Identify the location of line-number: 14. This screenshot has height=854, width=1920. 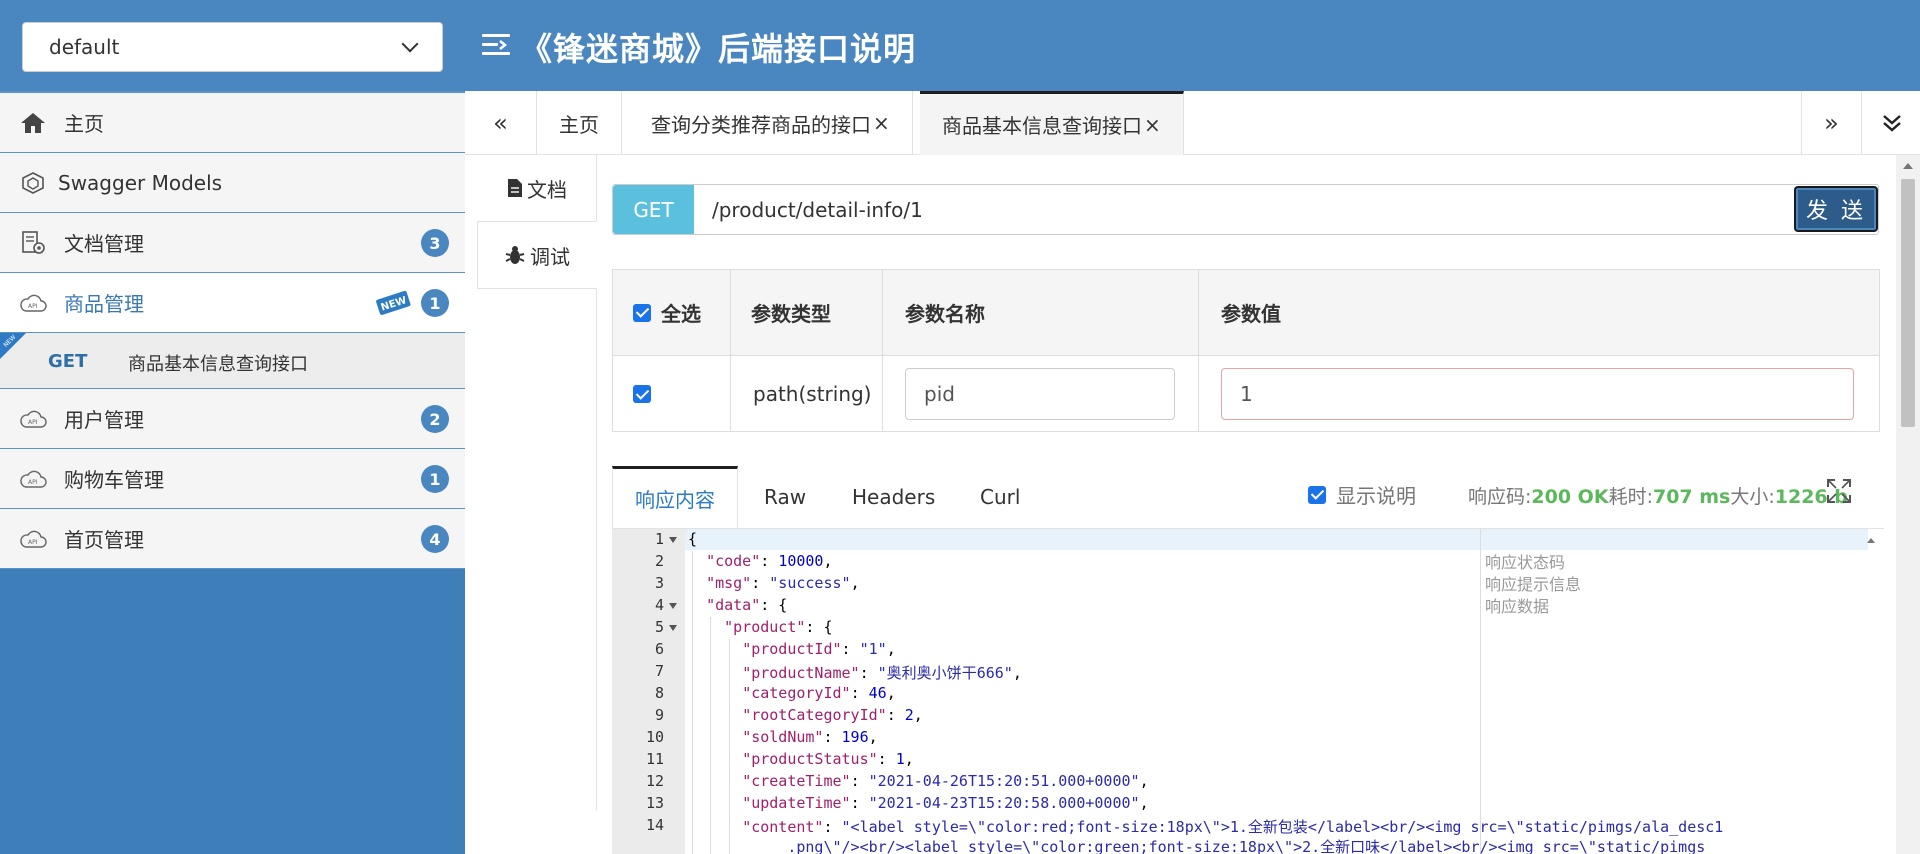
(654, 825).